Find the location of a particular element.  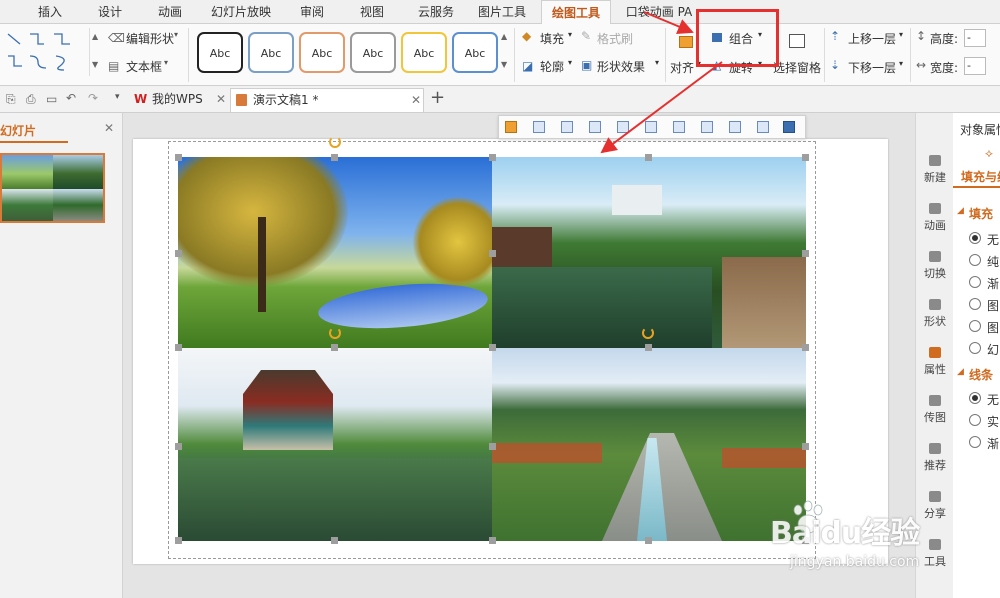

fill-option-gradient is located at coordinates (975, 282).